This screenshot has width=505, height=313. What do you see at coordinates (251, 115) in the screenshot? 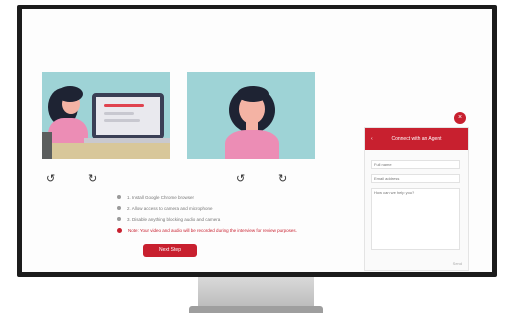
I see `portrait-illustration` at bounding box center [251, 115].